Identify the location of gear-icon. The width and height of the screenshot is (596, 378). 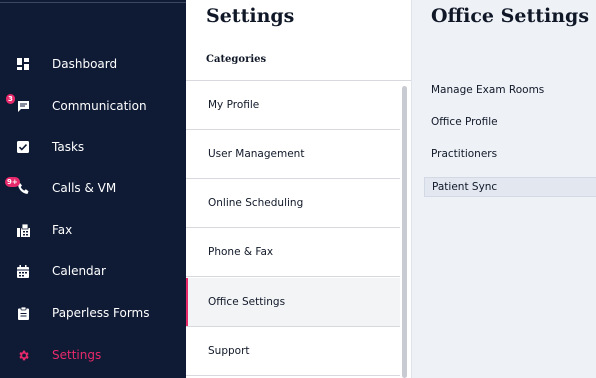
(23, 355).